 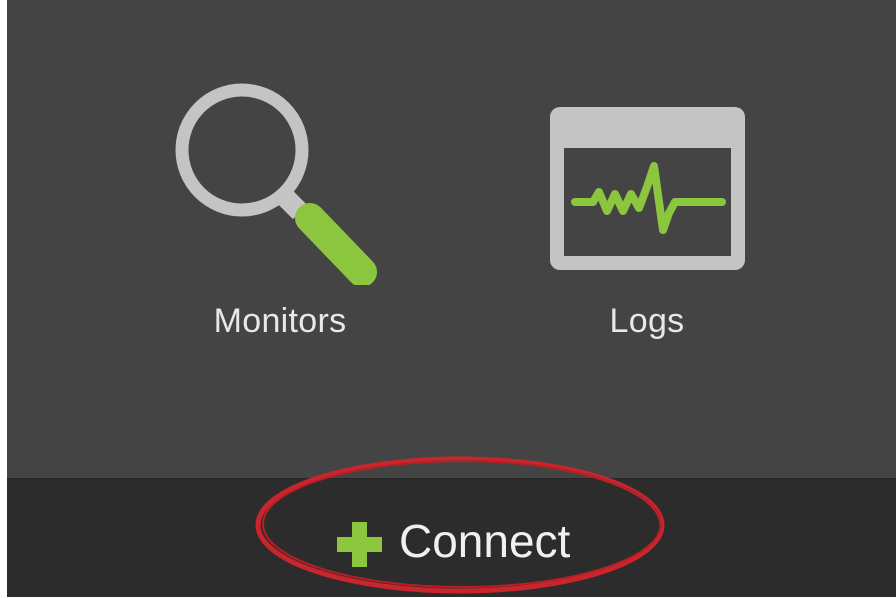 What do you see at coordinates (485, 541) in the screenshot?
I see `connect-label: Connect` at bounding box center [485, 541].